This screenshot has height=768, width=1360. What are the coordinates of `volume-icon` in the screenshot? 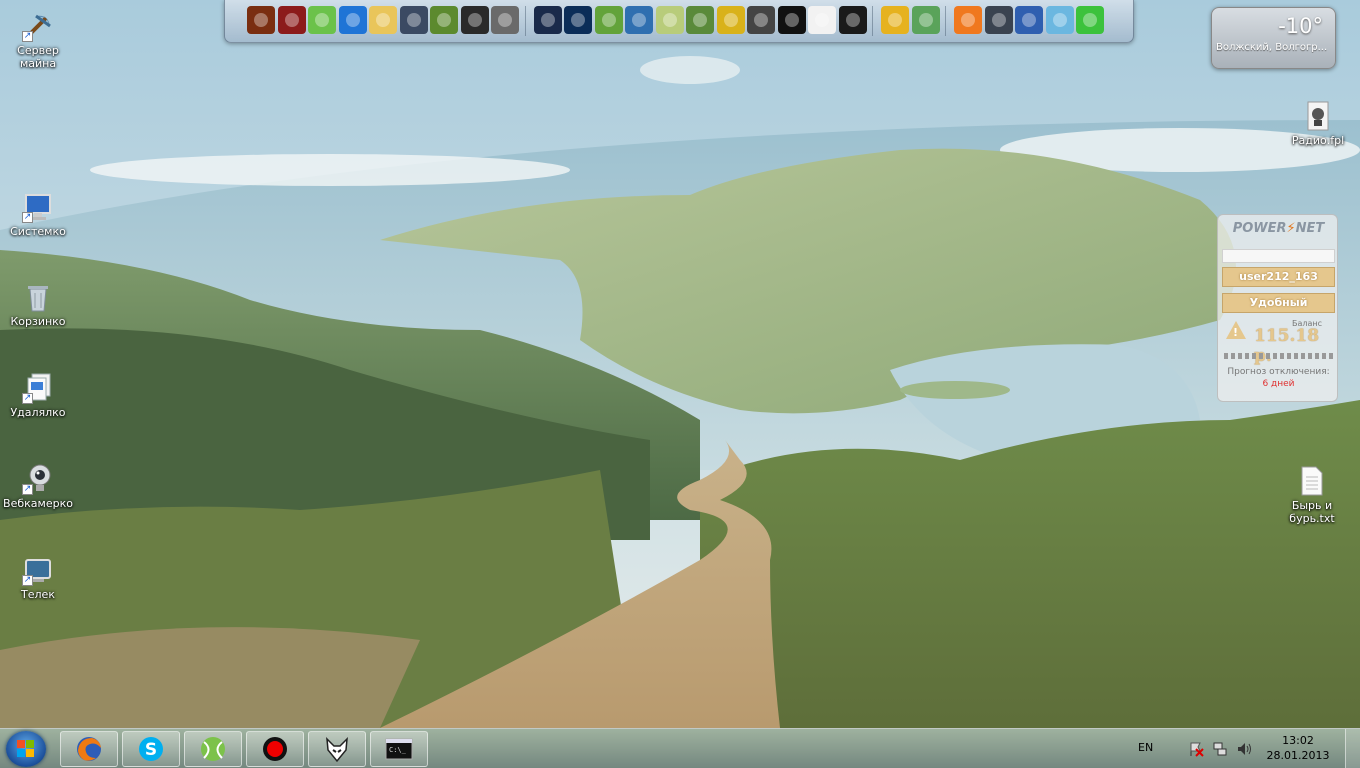 It's located at (1244, 749).